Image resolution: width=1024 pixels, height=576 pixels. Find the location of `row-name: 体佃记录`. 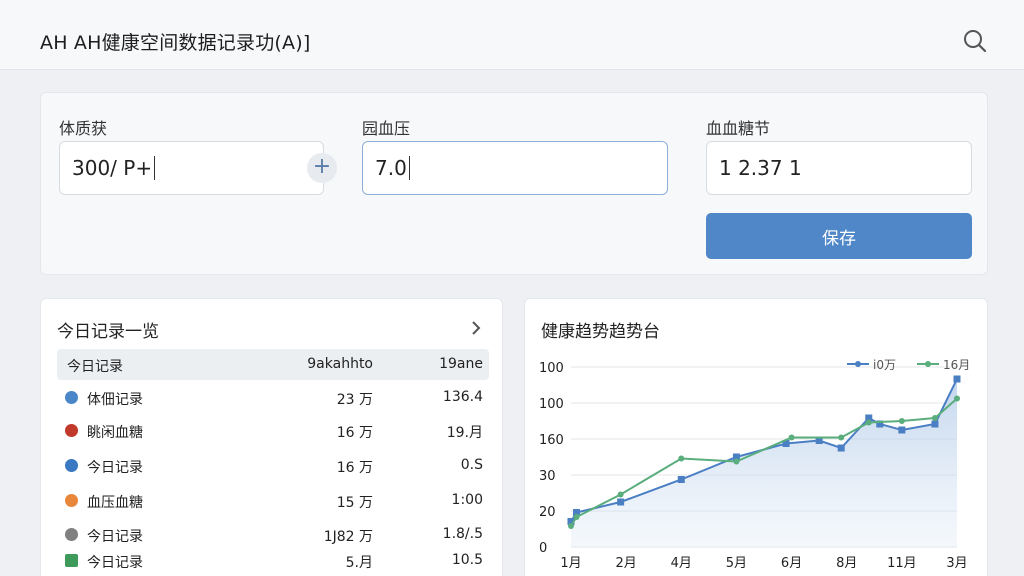

row-name: 体佃记录 is located at coordinates (115, 400).